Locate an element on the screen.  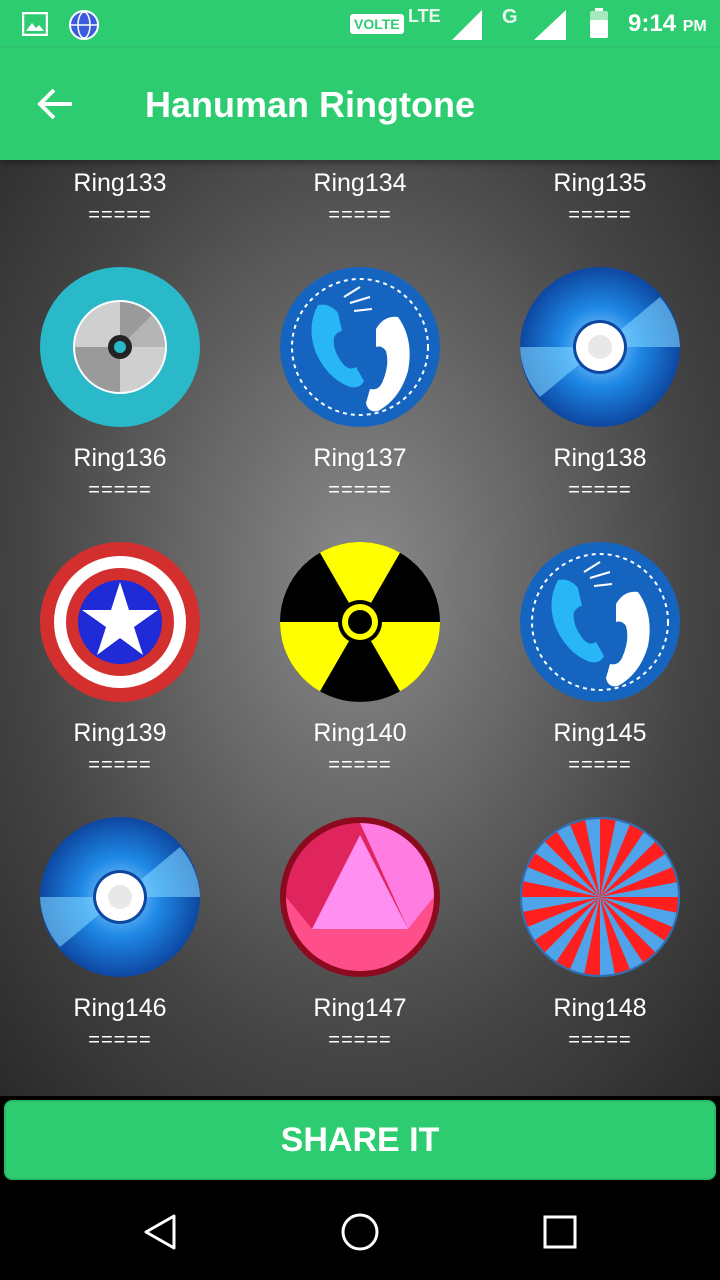
ring-label: Ring136 is located at coordinates (120, 458).